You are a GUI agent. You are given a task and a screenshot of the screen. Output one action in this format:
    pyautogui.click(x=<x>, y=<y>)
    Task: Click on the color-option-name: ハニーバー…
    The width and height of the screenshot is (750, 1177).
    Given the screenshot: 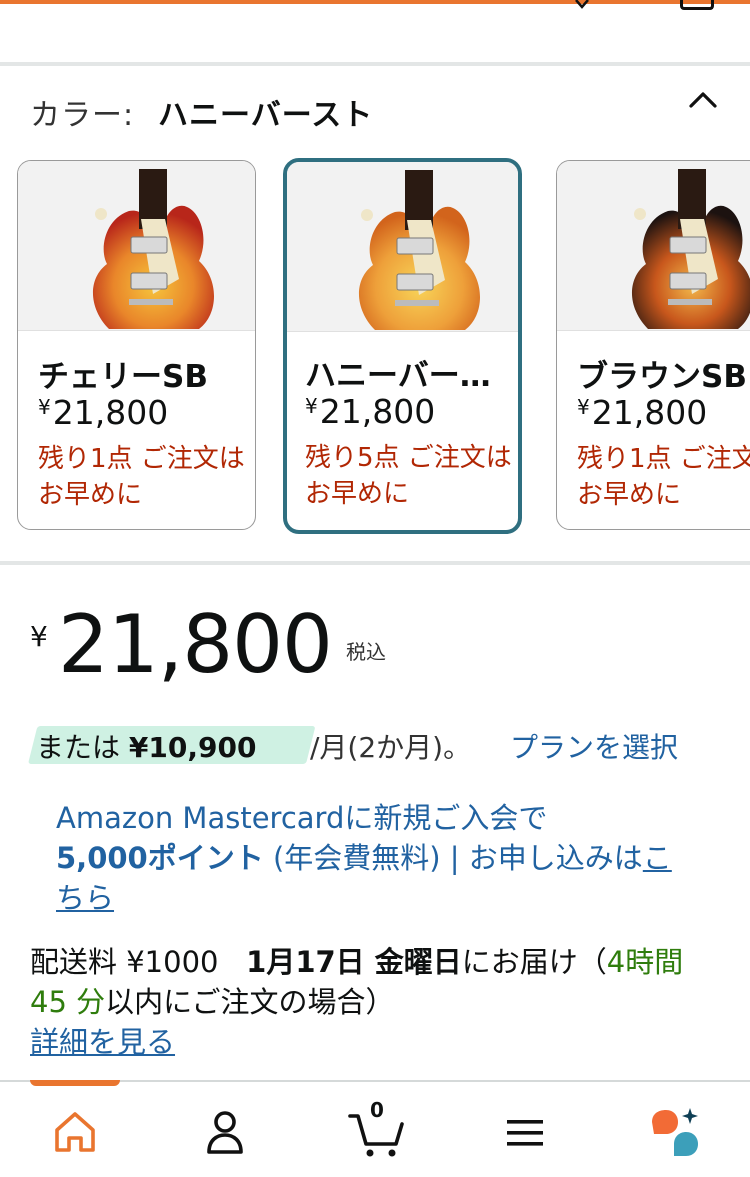 What is the action you would take?
    pyautogui.click(x=398, y=376)
    